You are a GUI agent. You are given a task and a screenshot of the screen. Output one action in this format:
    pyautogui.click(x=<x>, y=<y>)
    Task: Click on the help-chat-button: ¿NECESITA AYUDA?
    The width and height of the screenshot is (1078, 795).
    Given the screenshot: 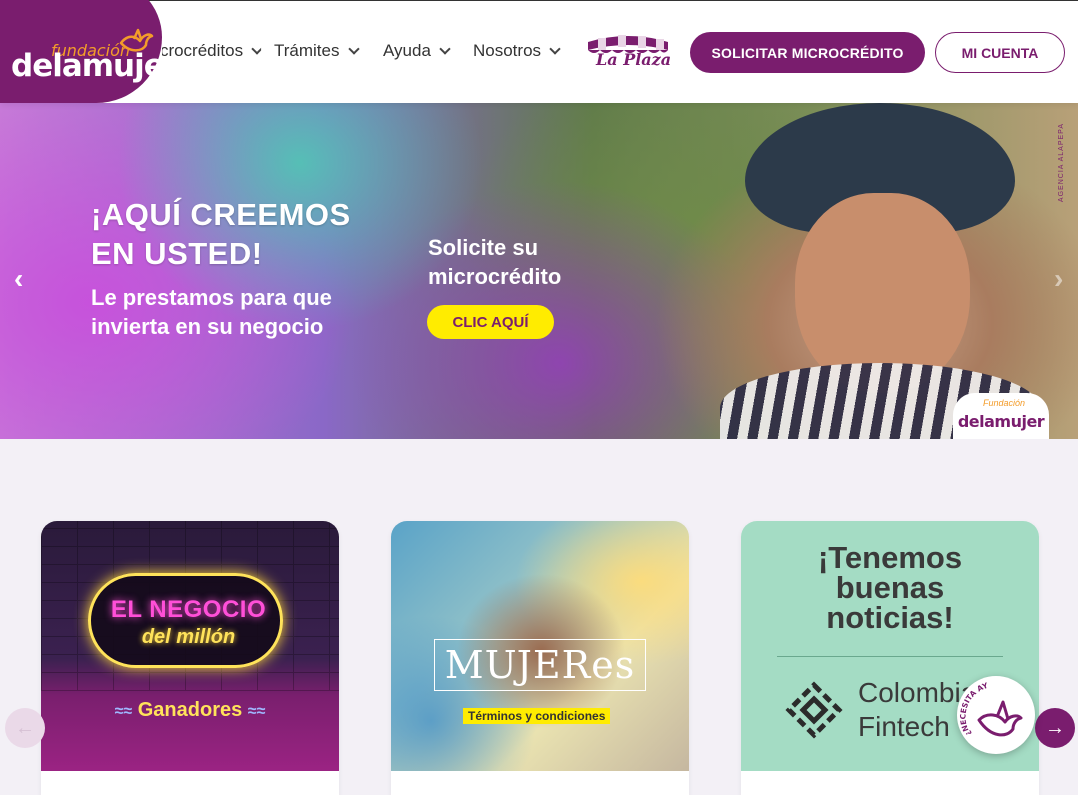 What is the action you would take?
    pyautogui.click(x=996, y=715)
    